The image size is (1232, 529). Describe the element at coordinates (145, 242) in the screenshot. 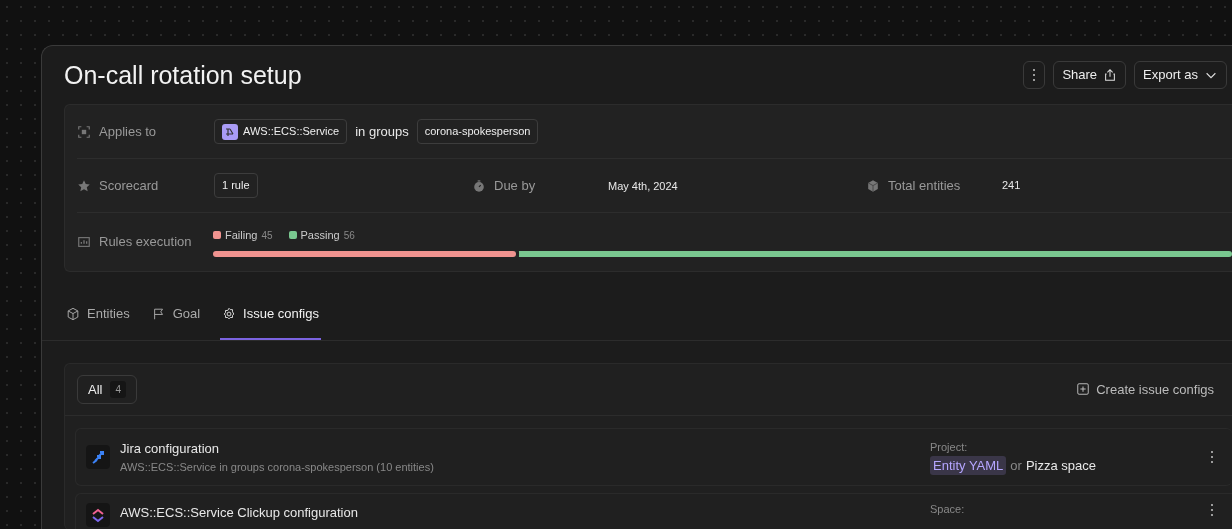

I see `field-label: Rules execution` at that location.